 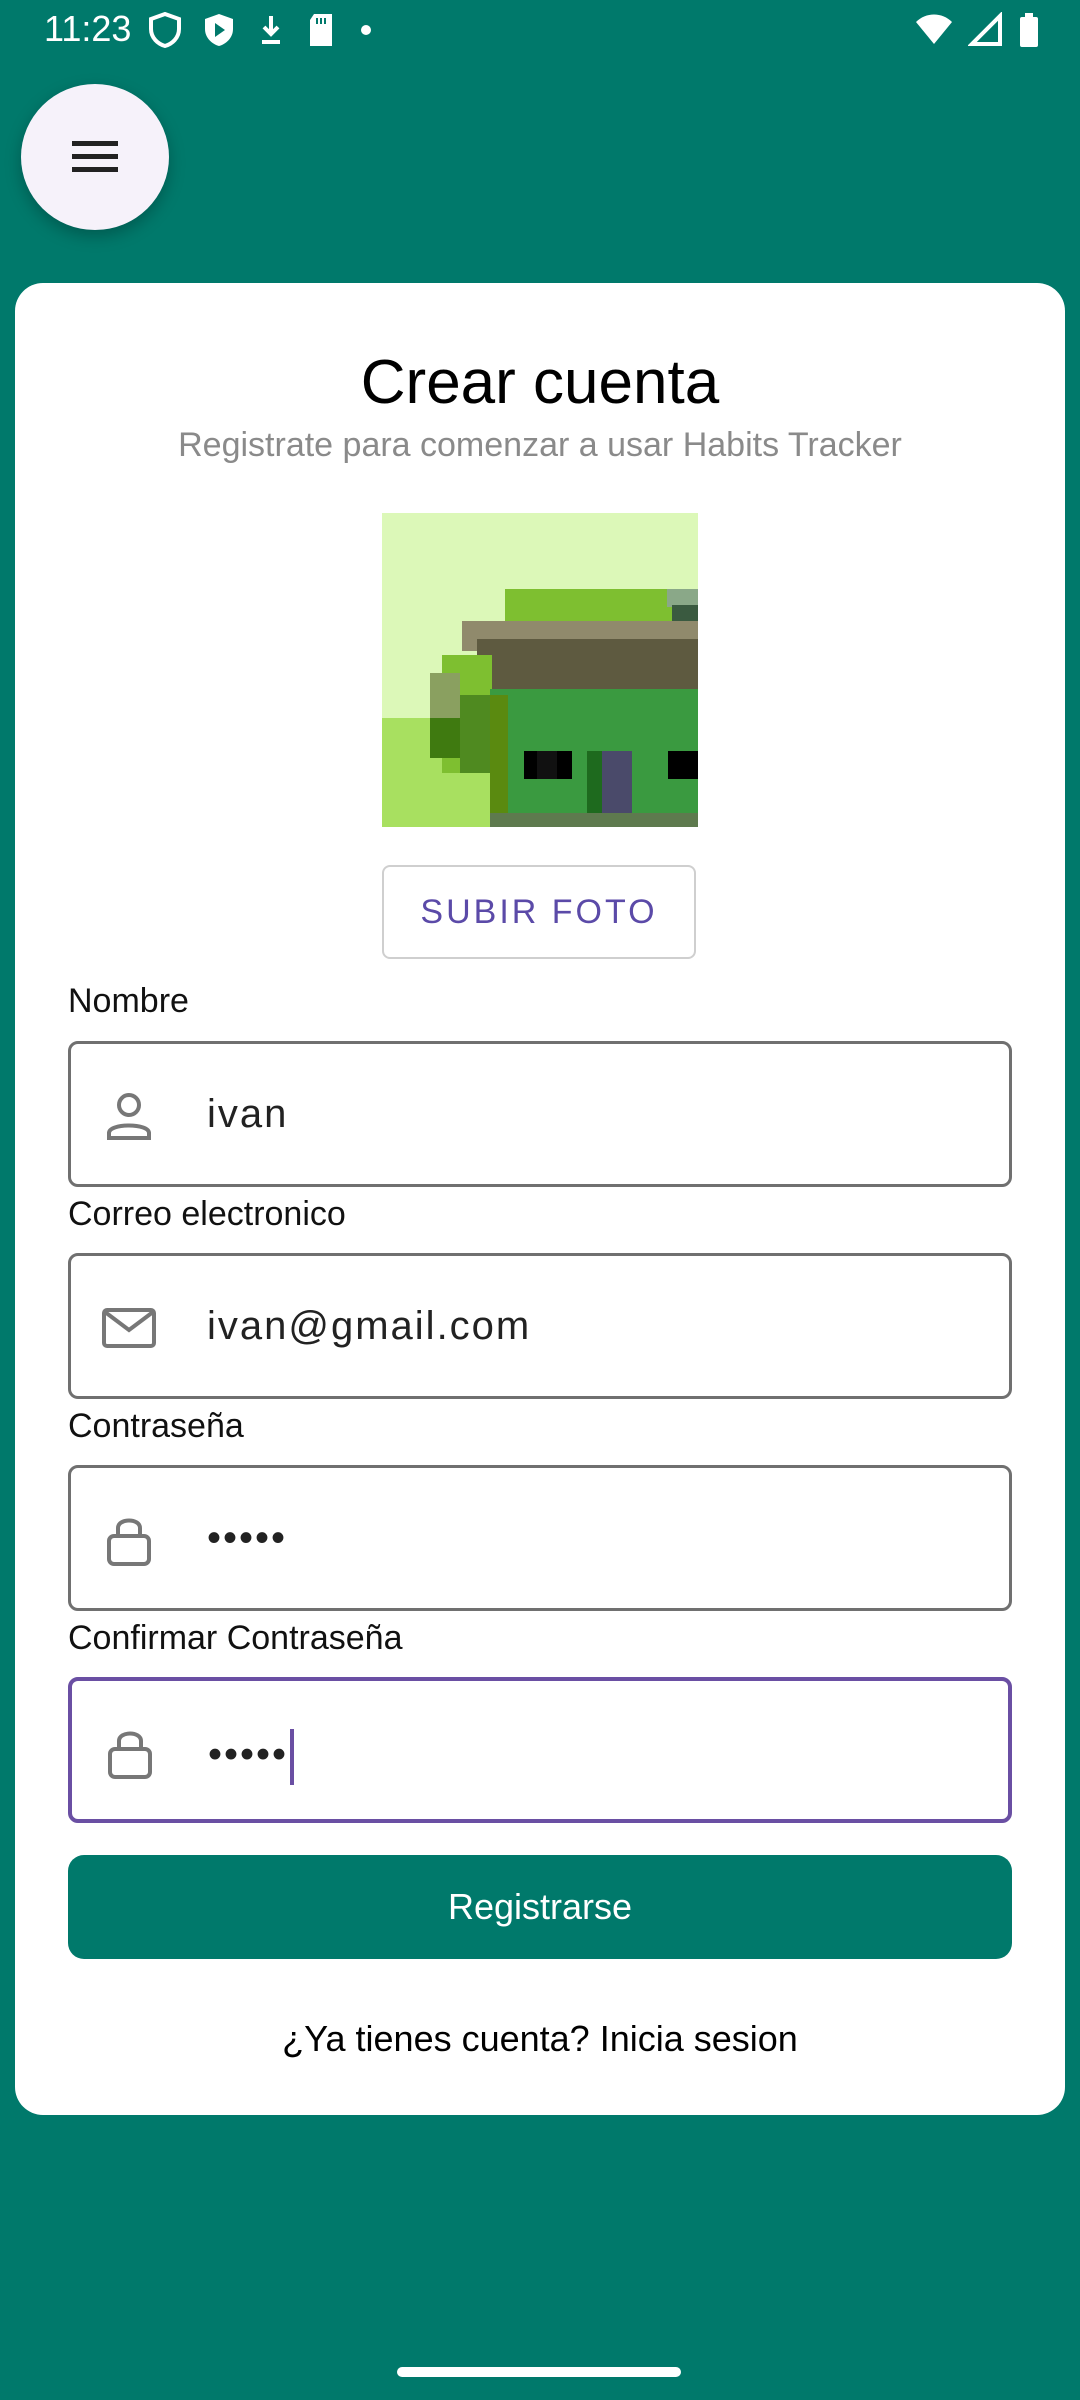 What do you see at coordinates (934, 29) in the screenshot?
I see `wifi-icon` at bounding box center [934, 29].